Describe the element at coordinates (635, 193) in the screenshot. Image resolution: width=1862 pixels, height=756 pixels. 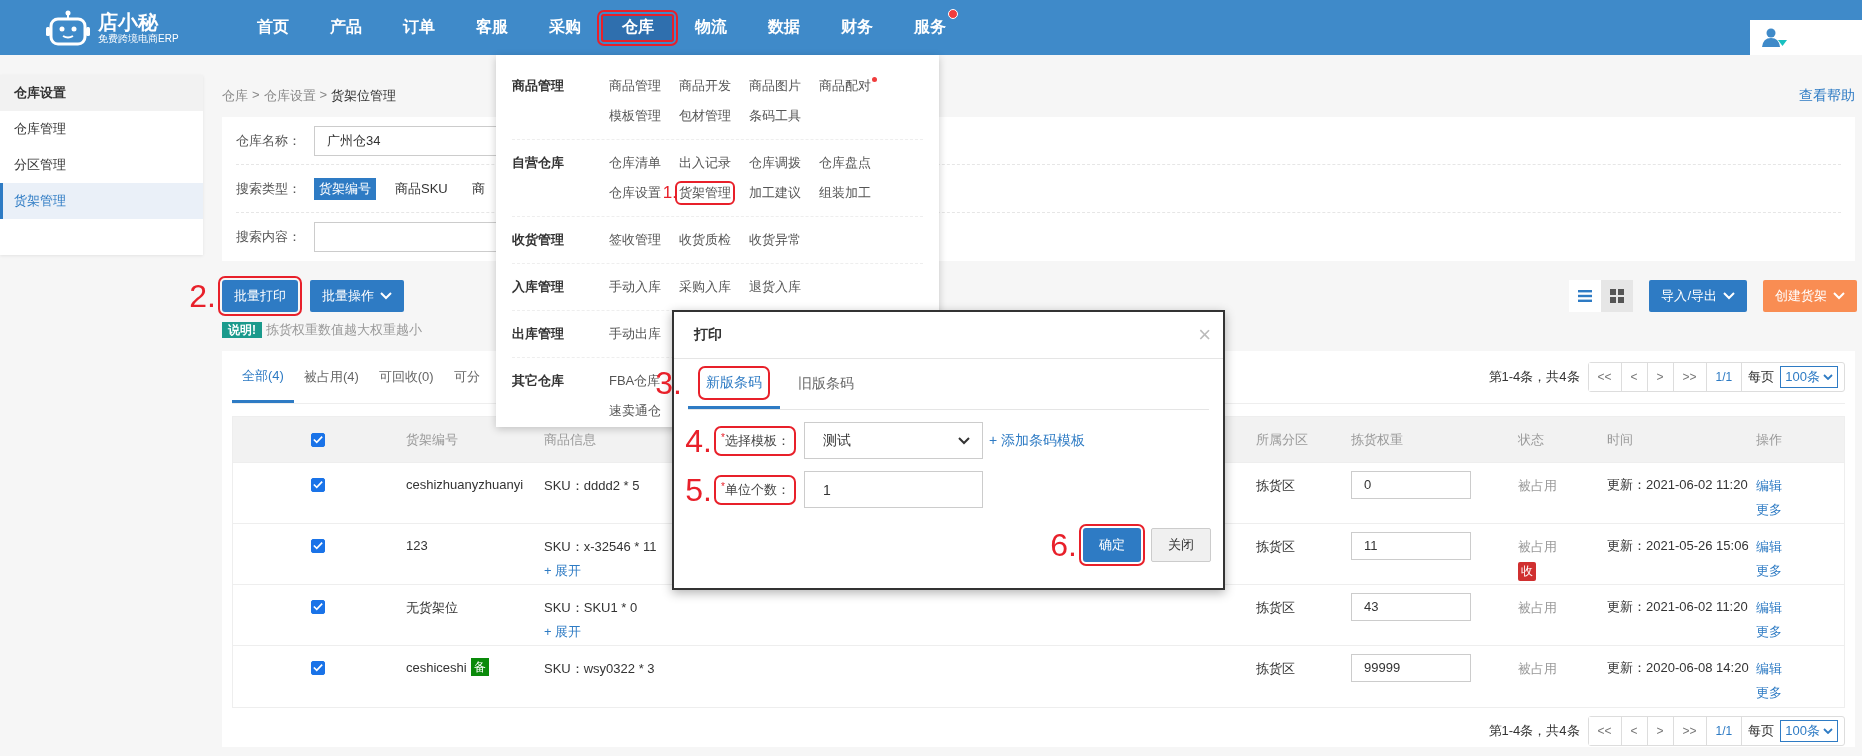
I see `menu-item: 仓库设置` at that location.